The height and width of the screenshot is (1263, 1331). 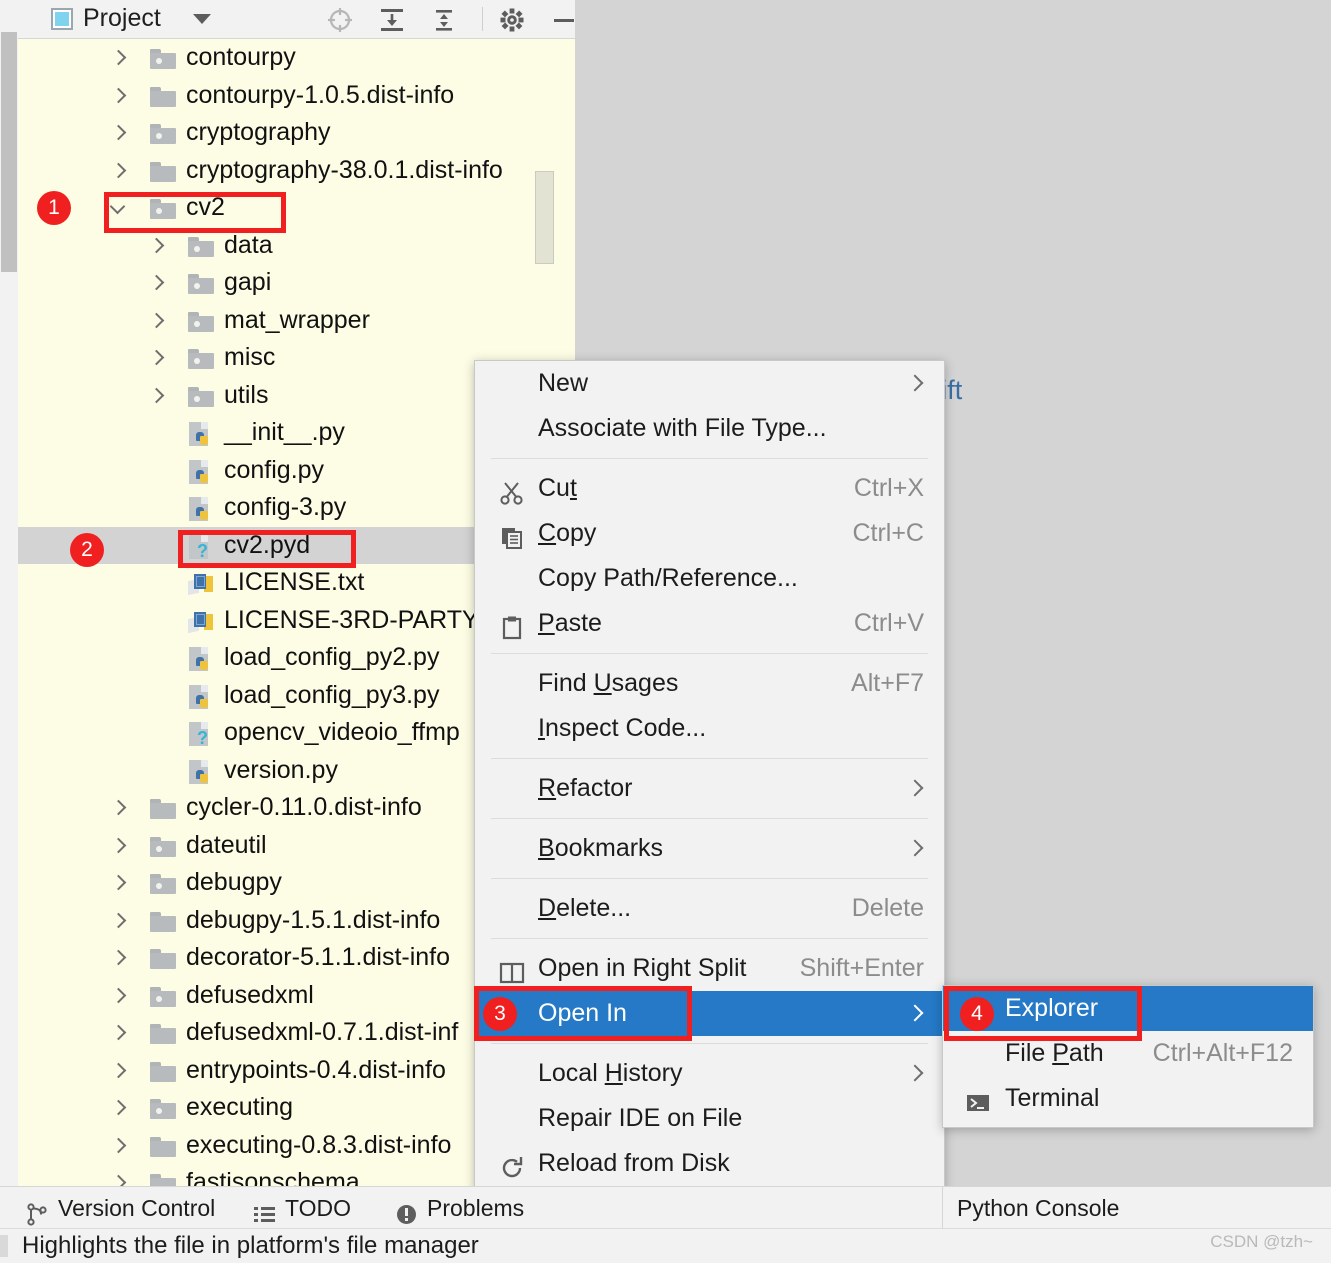 I want to click on expand-all-icon, so click(x=392, y=20).